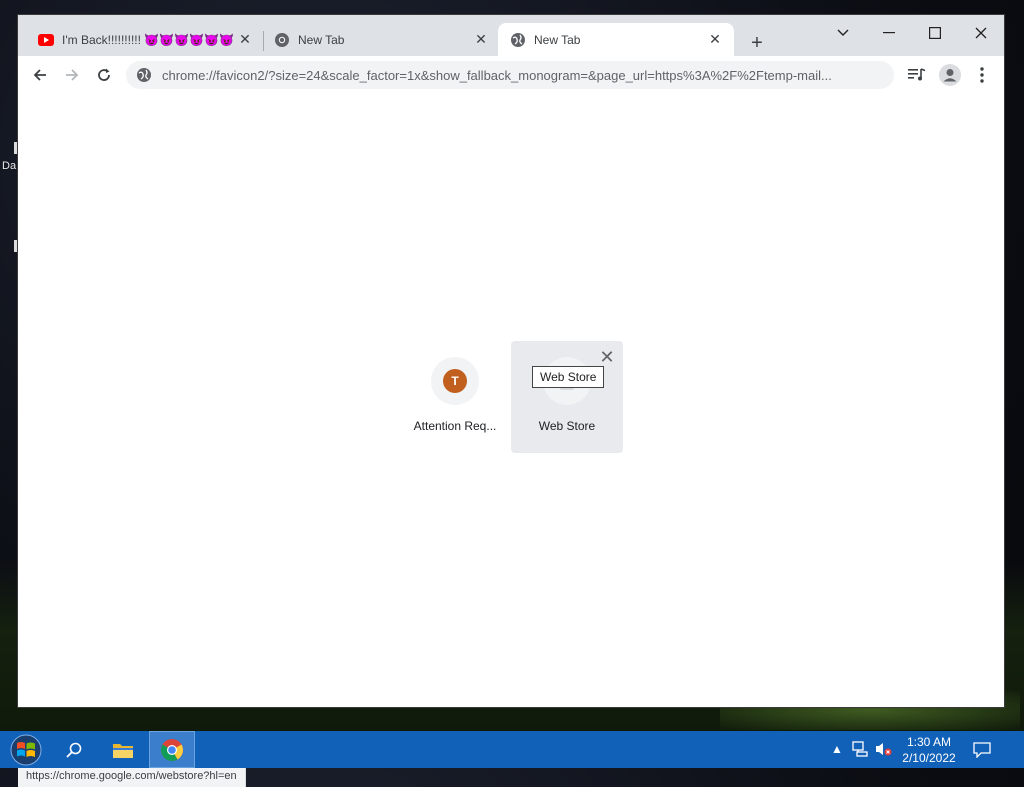 This screenshot has height=787, width=1024. What do you see at coordinates (518, 39) in the screenshot?
I see `globe-icon` at bounding box center [518, 39].